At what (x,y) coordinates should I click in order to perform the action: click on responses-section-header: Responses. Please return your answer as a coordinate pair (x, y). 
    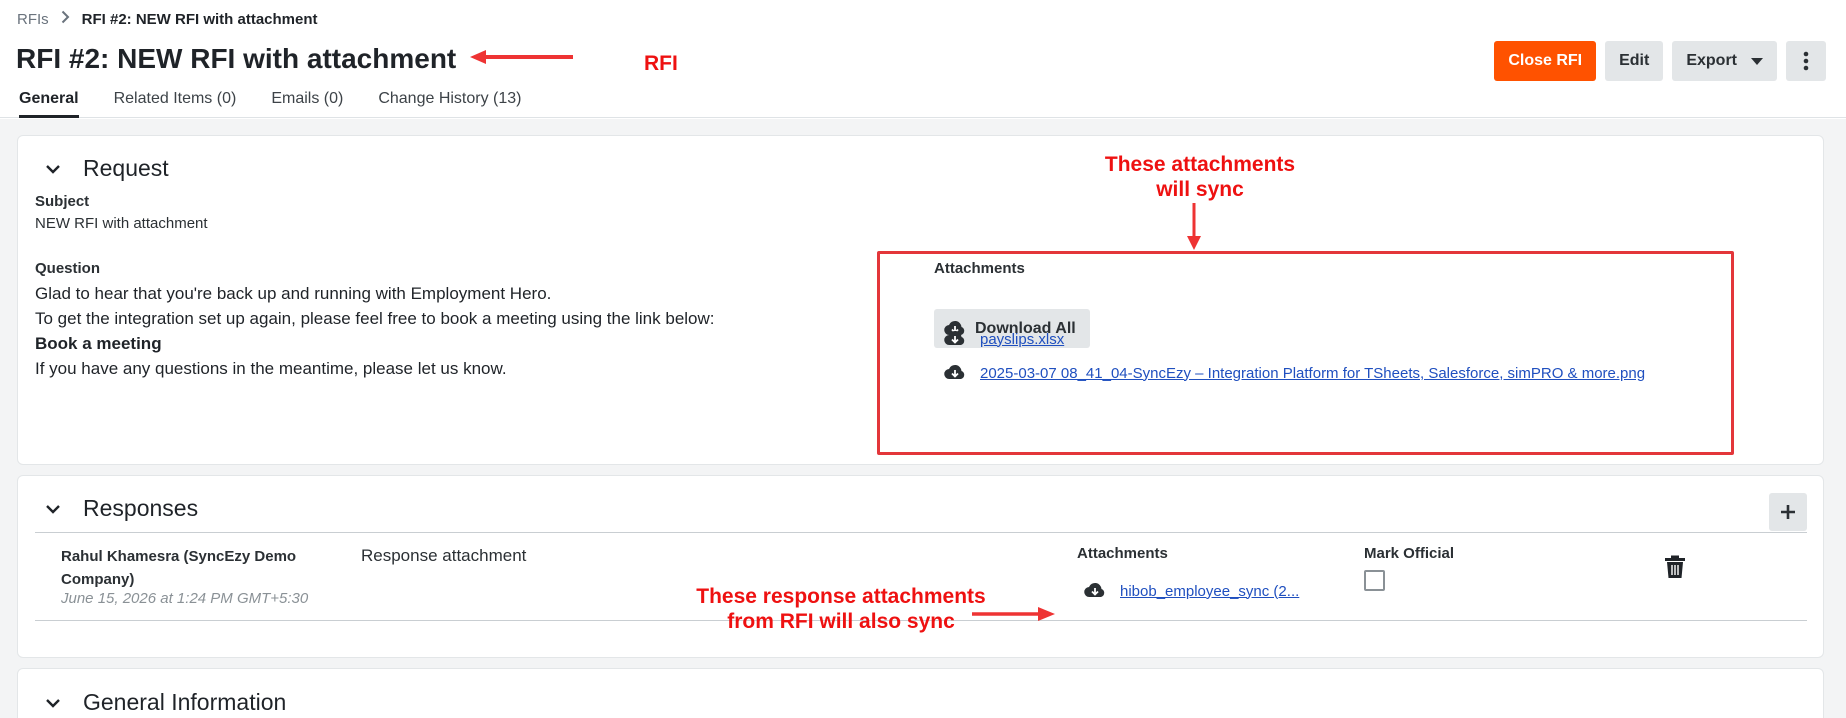
    Looking at the image, I should click on (121, 508).